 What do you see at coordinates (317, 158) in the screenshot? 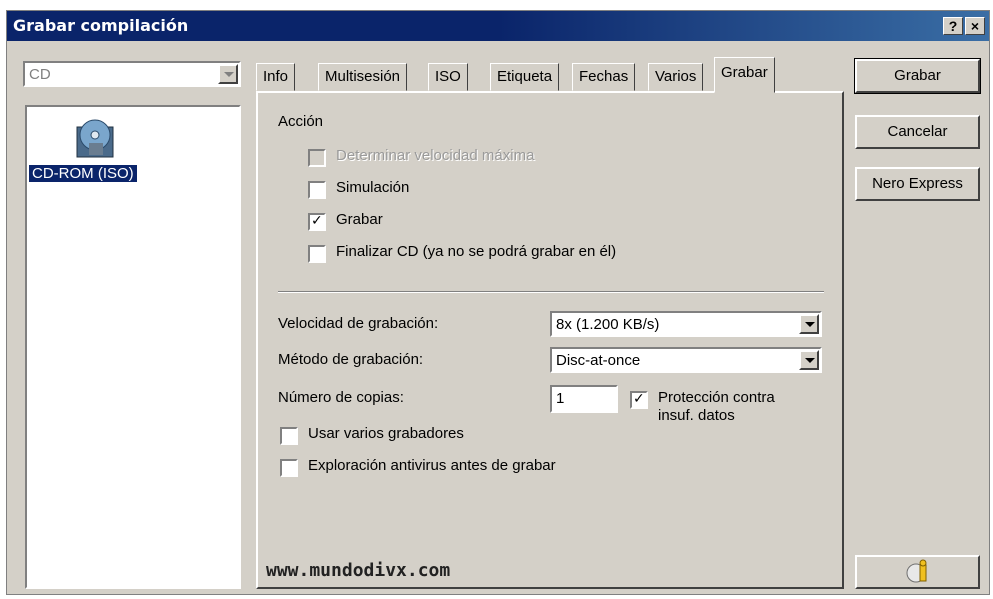
I see `max-speed-checkbox` at bounding box center [317, 158].